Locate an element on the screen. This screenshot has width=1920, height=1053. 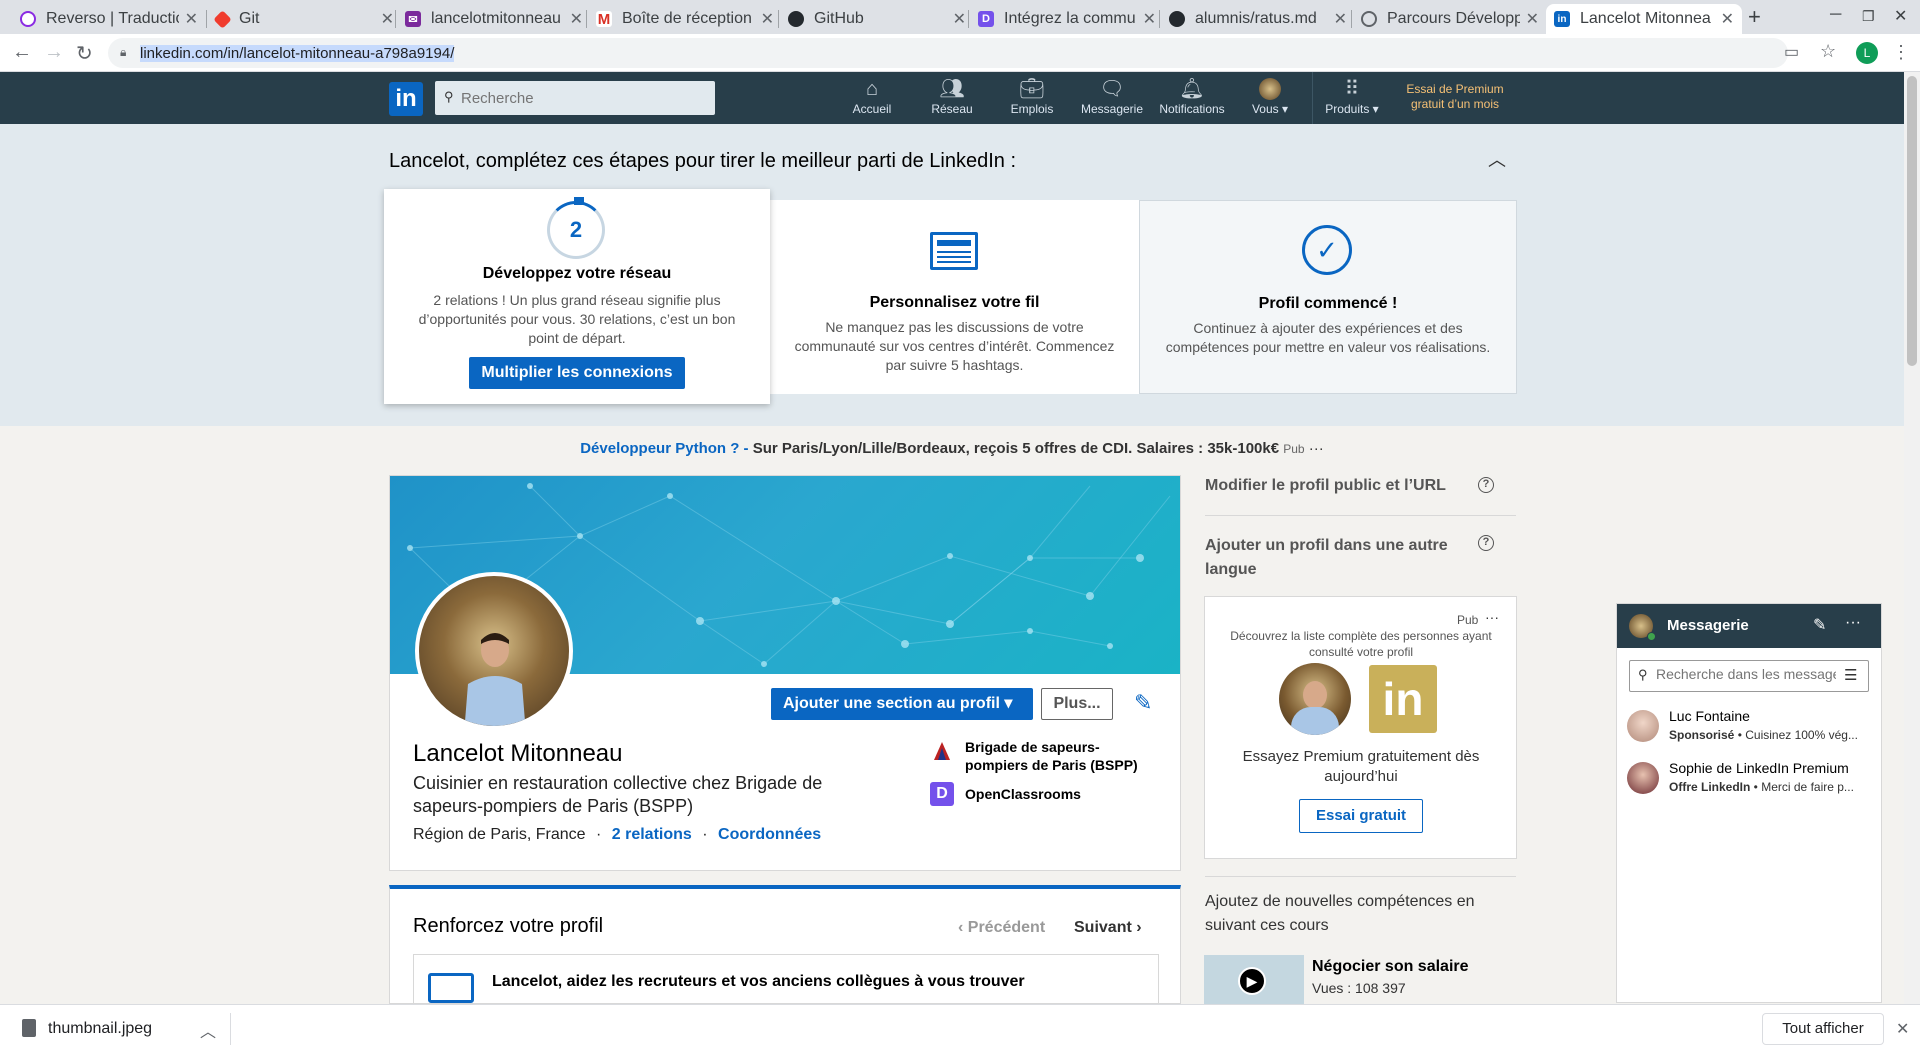
linkedin-search: ⚲ is located at coordinates (575, 98).